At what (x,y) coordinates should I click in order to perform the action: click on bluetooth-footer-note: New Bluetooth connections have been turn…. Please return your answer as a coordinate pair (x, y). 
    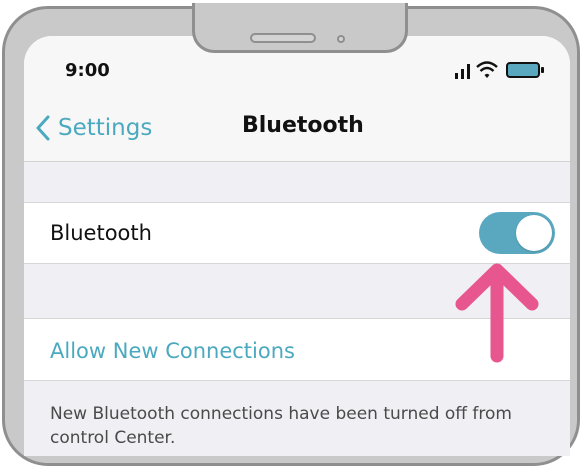
    Looking at the image, I should click on (281, 426).